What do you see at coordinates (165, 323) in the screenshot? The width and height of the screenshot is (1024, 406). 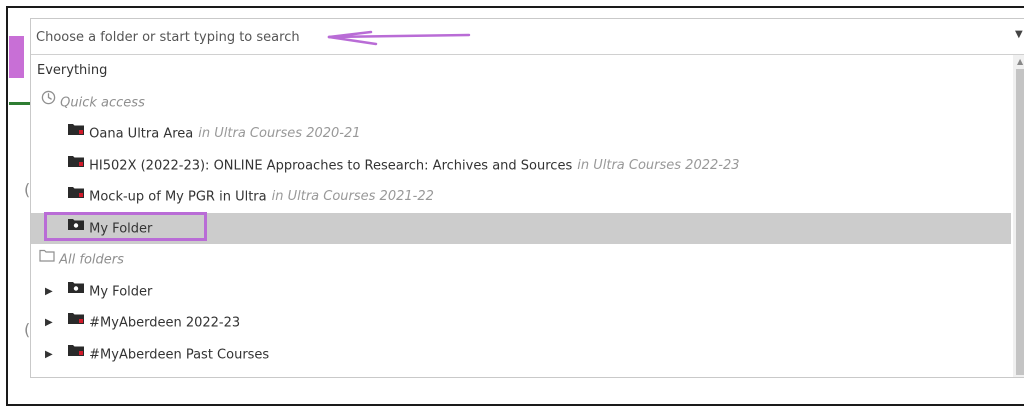 I see `folder-name: #MyAberdeen 2022-23` at bounding box center [165, 323].